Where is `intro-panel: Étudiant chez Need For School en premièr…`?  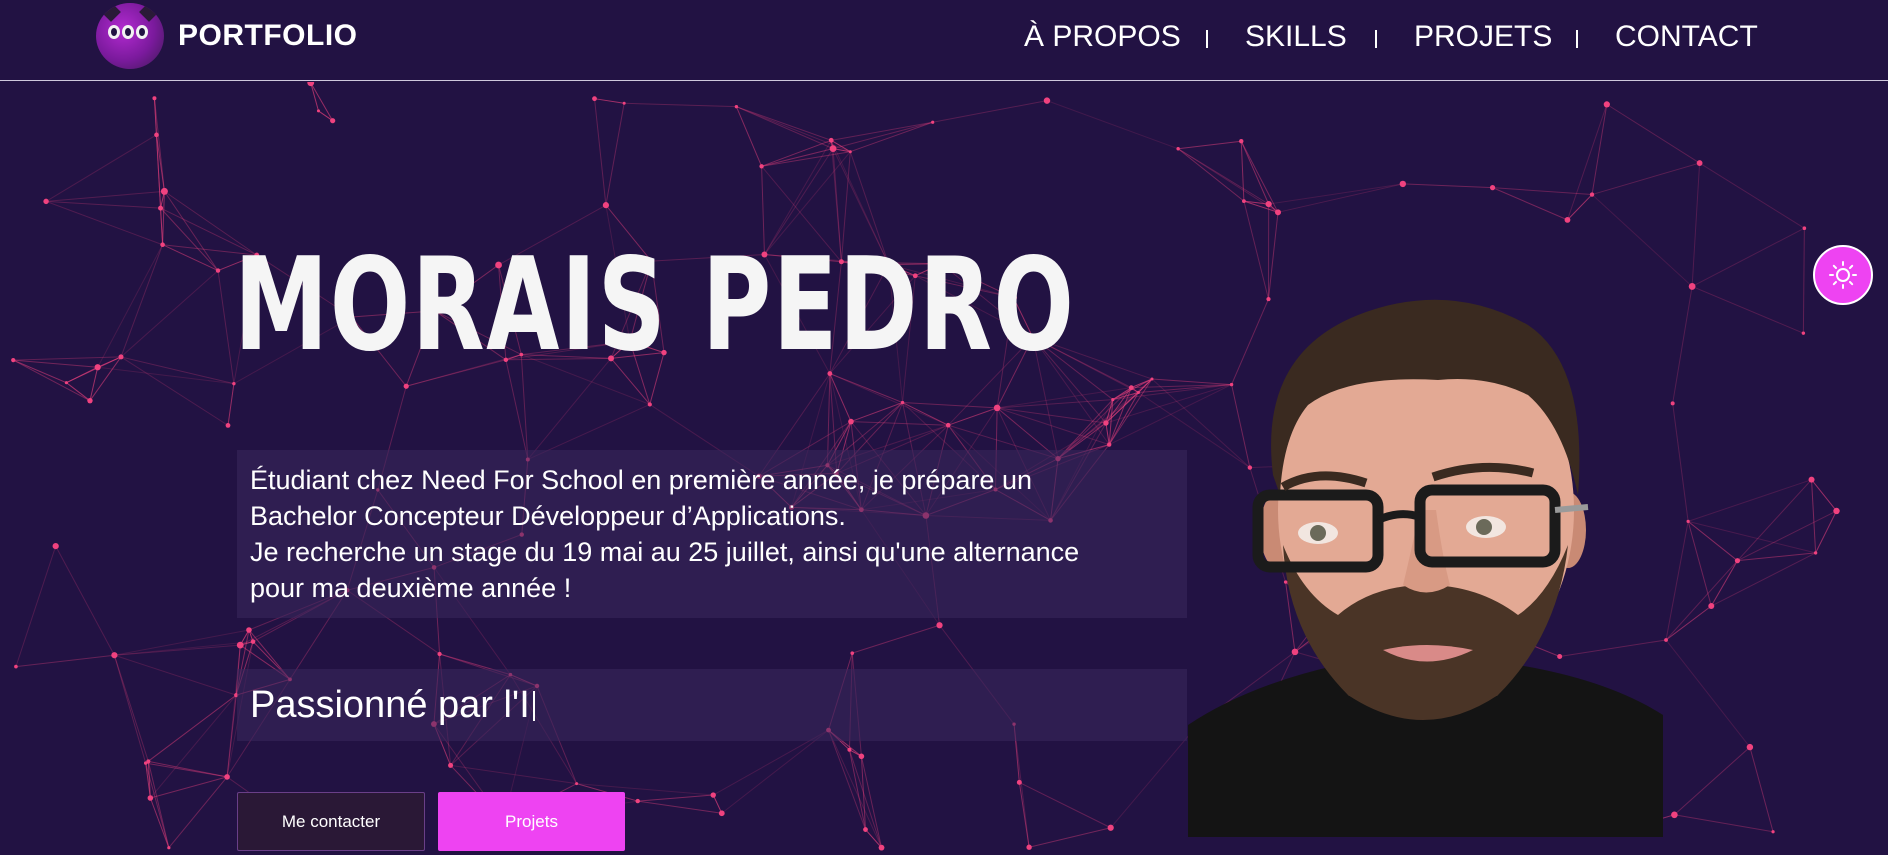 intro-panel: Étudiant chez Need For School en premièr… is located at coordinates (712, 534).